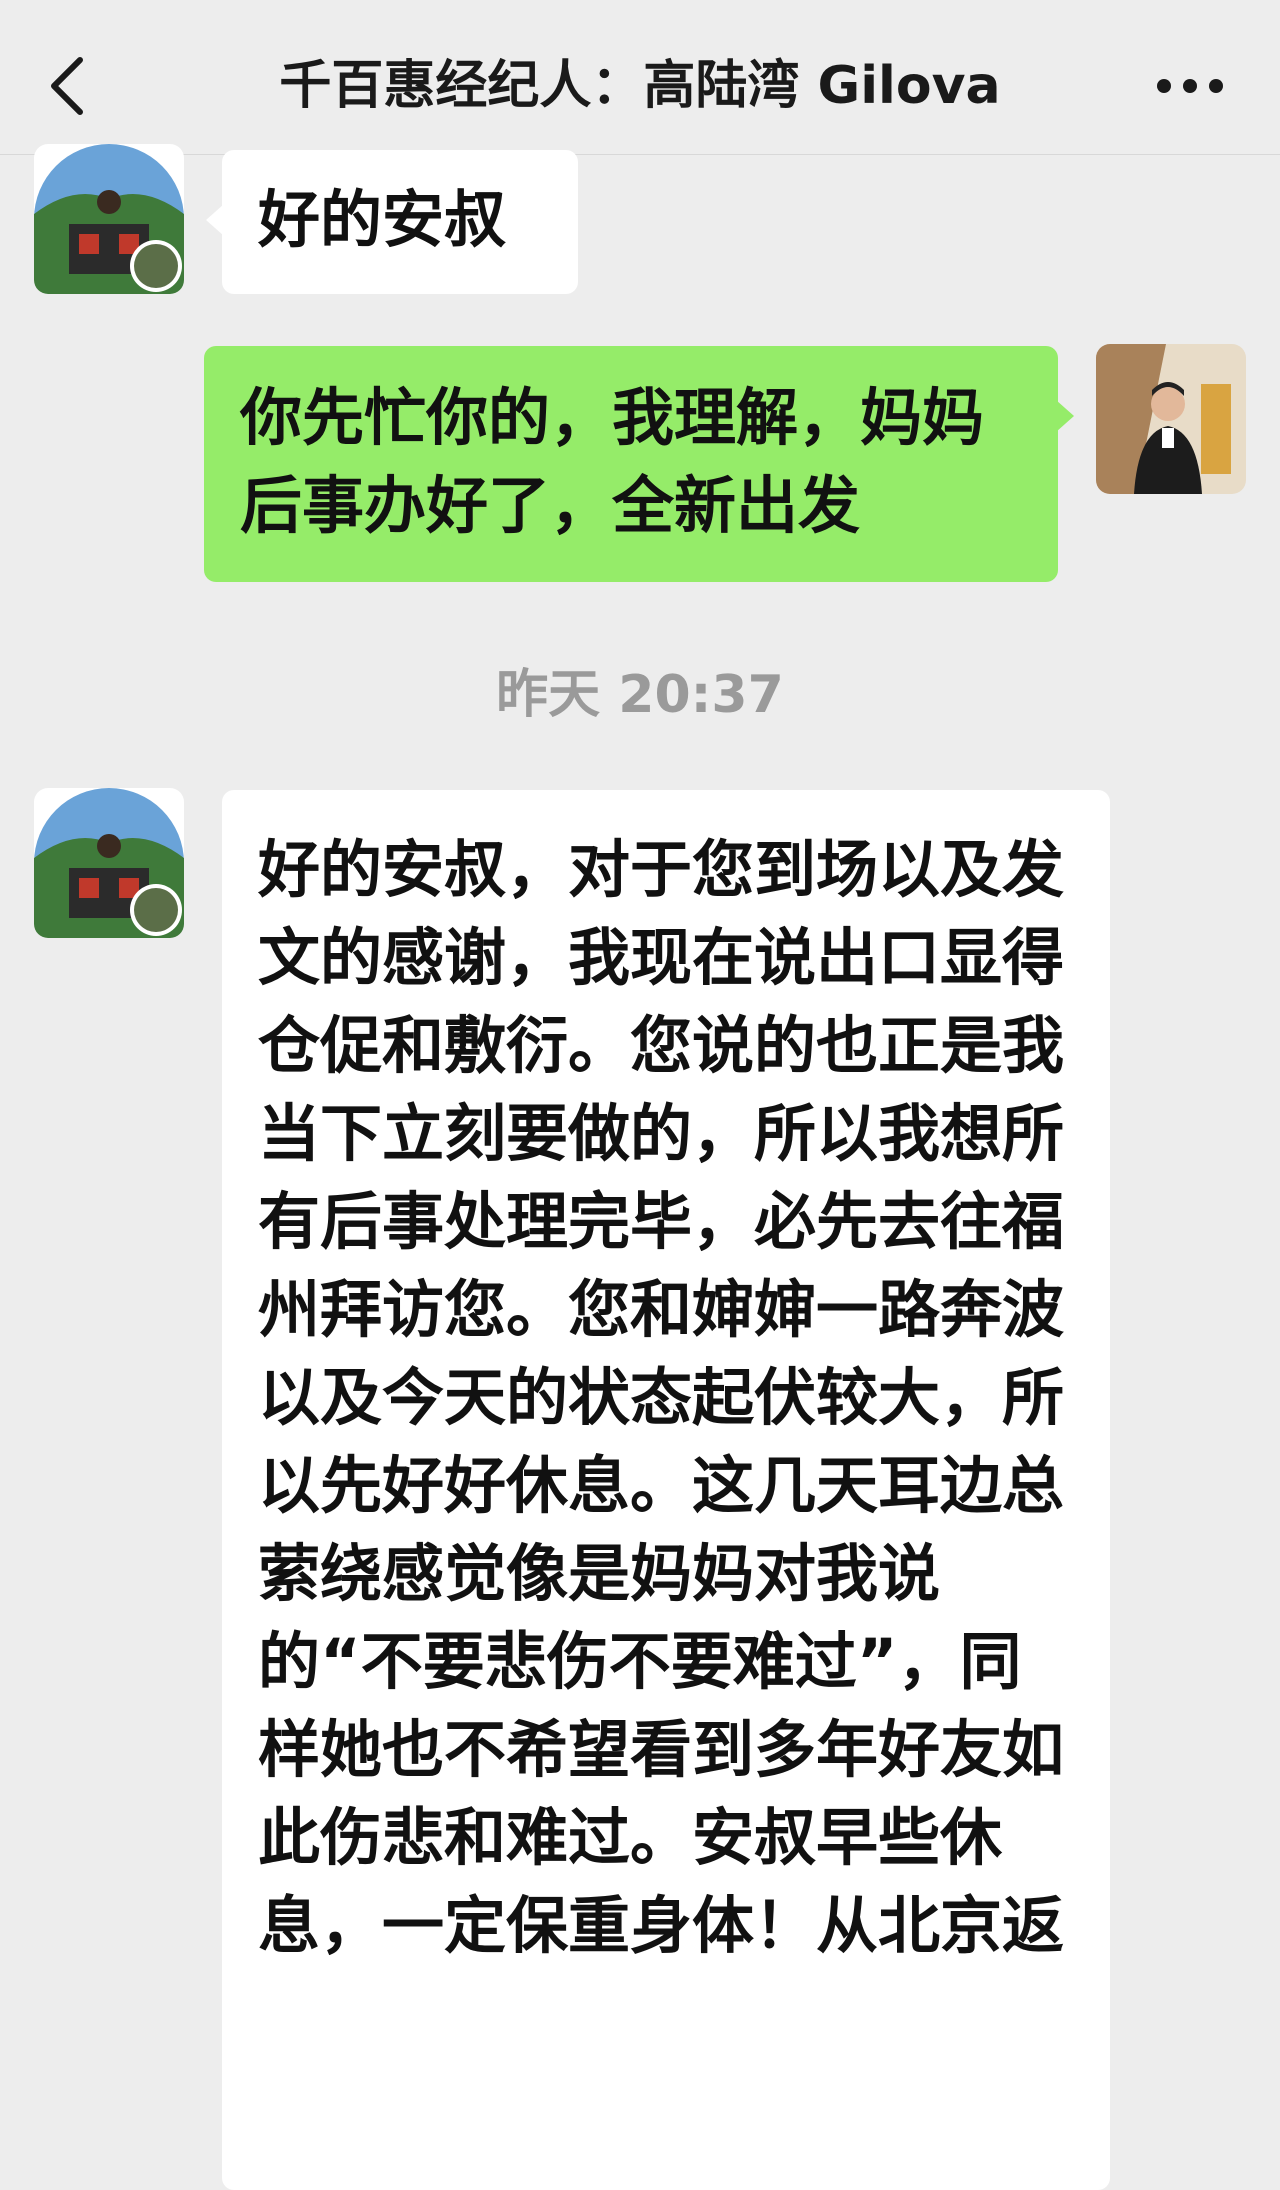 Image resolution: width=1280 pixels, height=2190 pixels. What do you see at coordinates (68, 86) in the screenshot?
I see `chevron-left-icon` at bounding box center [68, 86].